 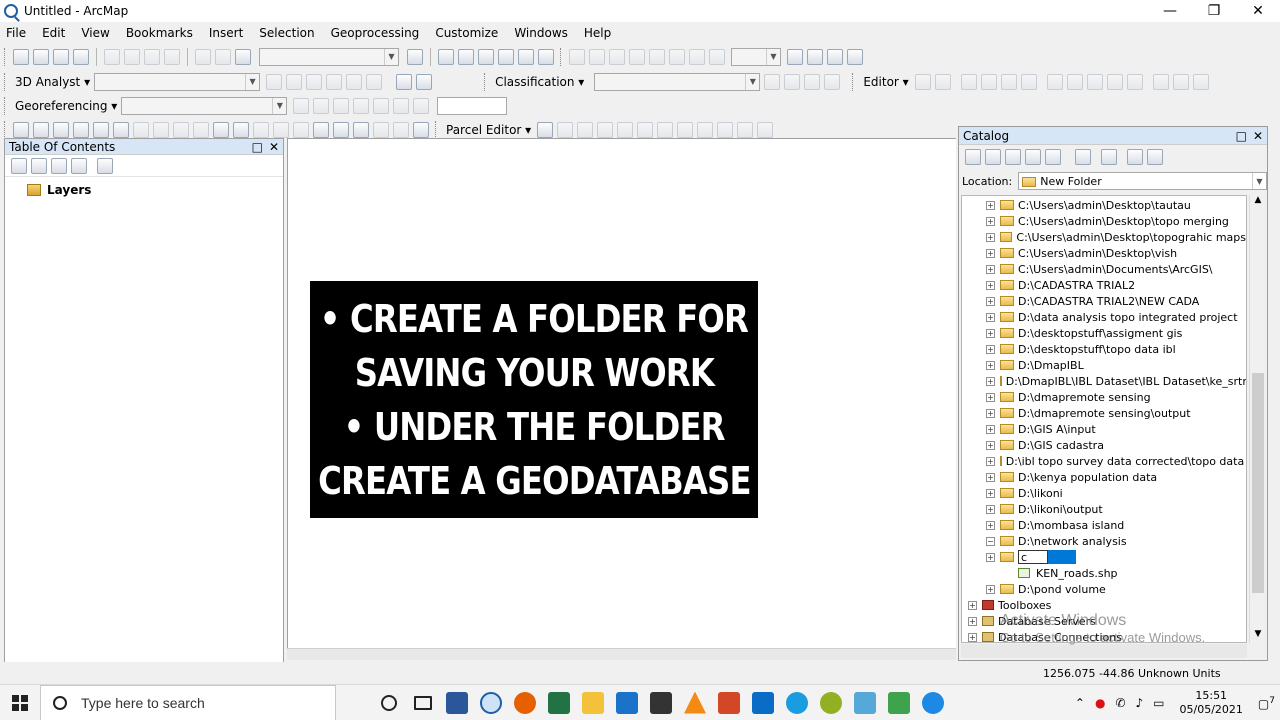 What do you see at coordinates (201, 129) in the screenshot?
I see `clear-selection-icon` at bounding box center [201, 129].